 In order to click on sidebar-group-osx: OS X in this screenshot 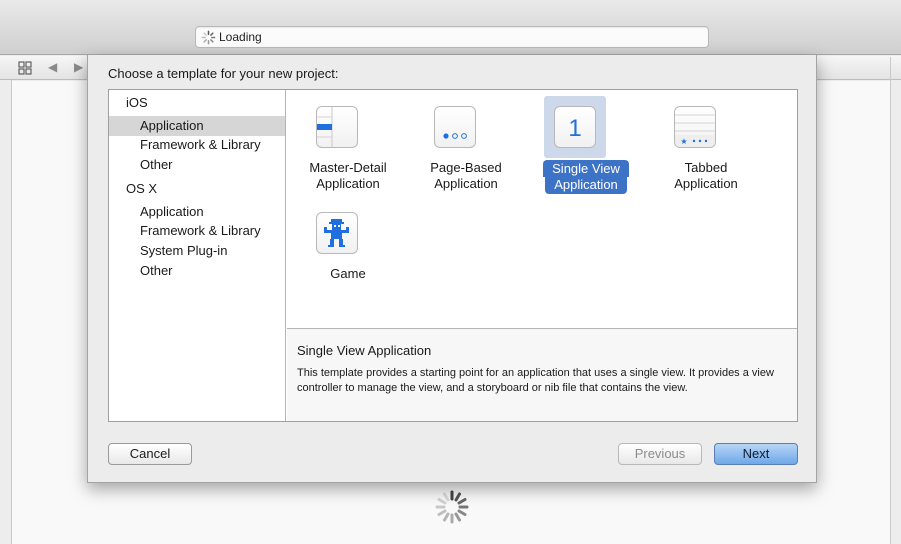, I will do `click(142, 188)`.